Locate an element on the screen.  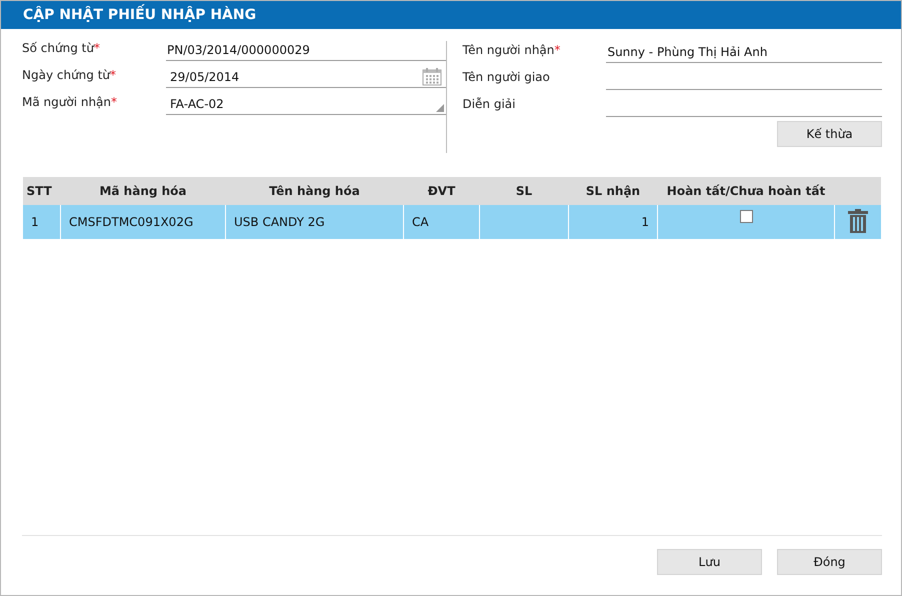
input-field: Sunny - Phùng Thị Hải Anh is located at coordinates (744, 52).